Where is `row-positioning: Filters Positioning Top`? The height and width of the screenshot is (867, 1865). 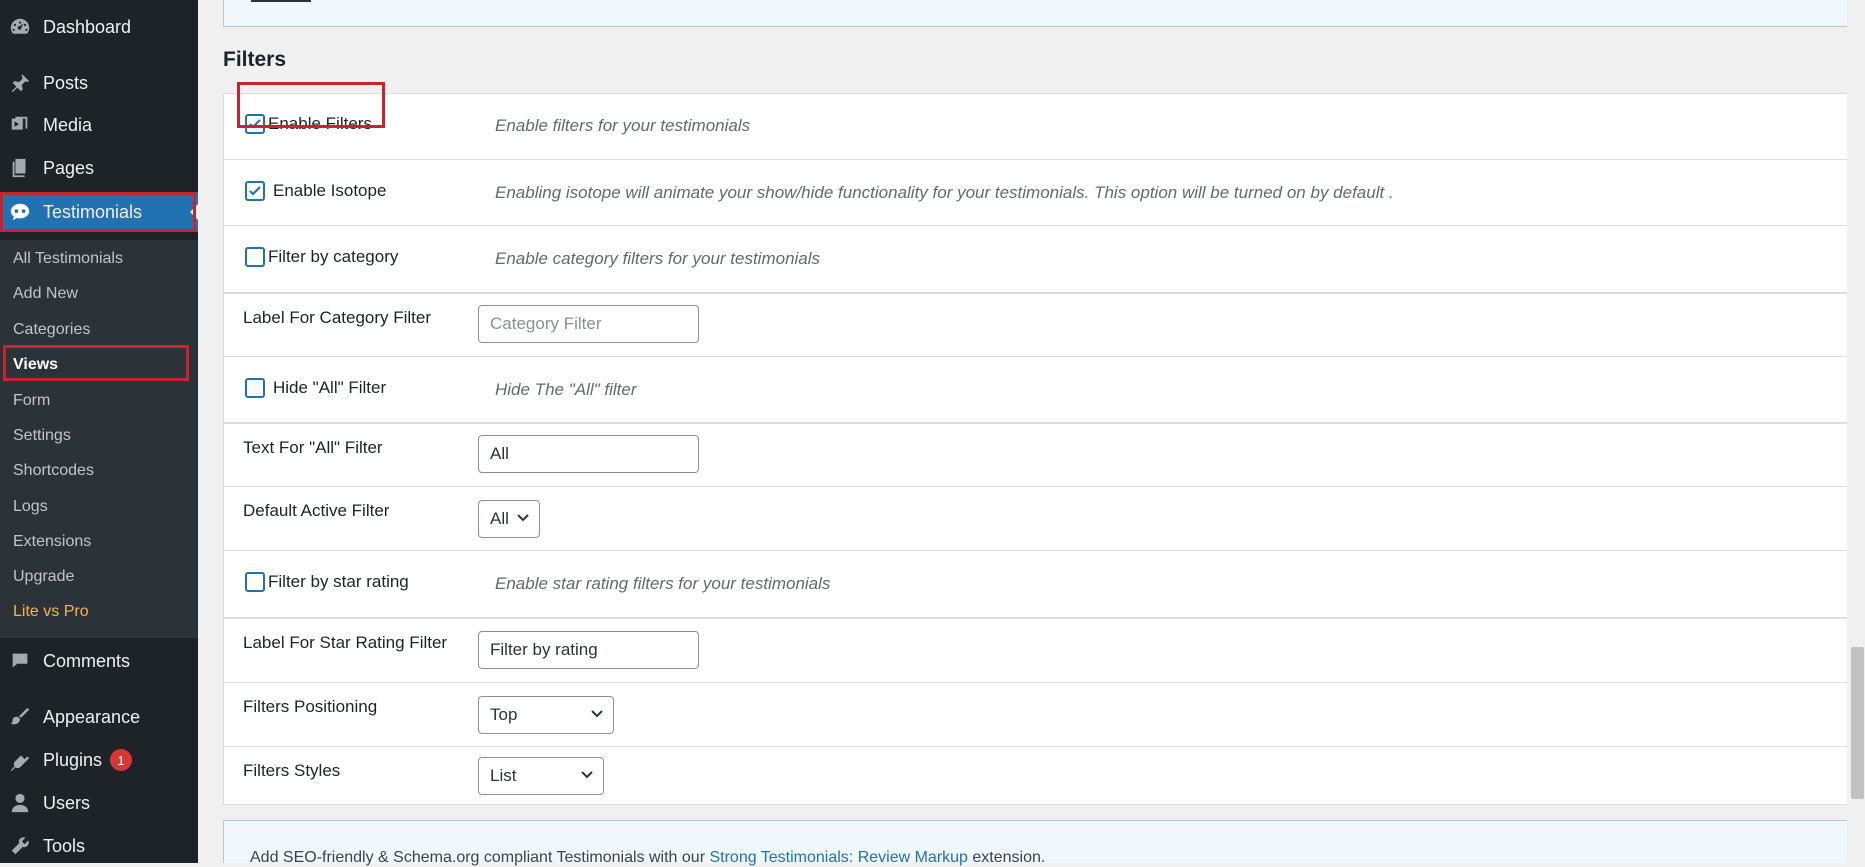 row-positioning: Filters Positioning Top is located at coordinates (1035, 715).